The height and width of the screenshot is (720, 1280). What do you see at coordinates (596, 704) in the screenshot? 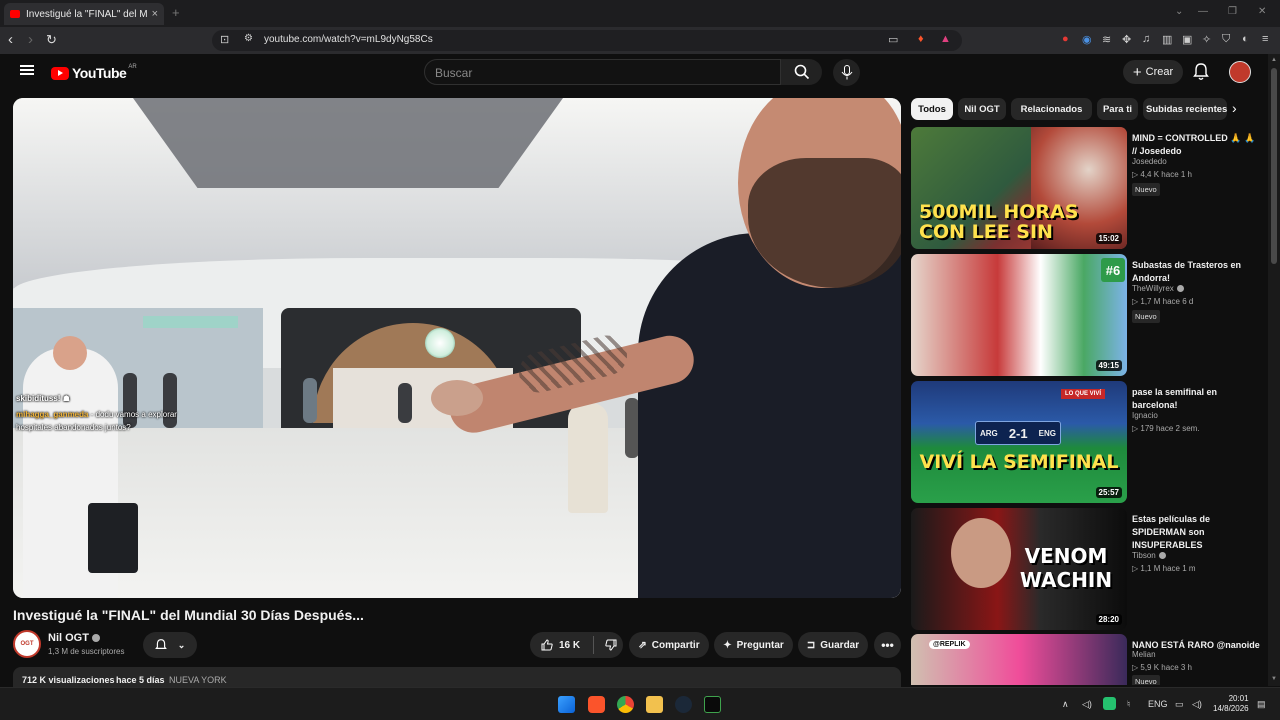
I see `brave-browser-icon` at bounding box center [596, 704].